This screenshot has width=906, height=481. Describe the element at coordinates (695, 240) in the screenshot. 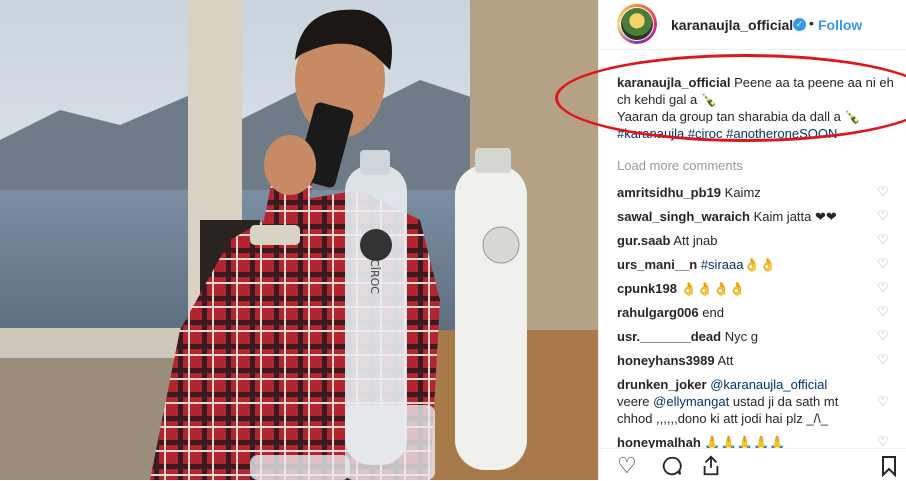

I see `comment-text: Att jnab` at that location.